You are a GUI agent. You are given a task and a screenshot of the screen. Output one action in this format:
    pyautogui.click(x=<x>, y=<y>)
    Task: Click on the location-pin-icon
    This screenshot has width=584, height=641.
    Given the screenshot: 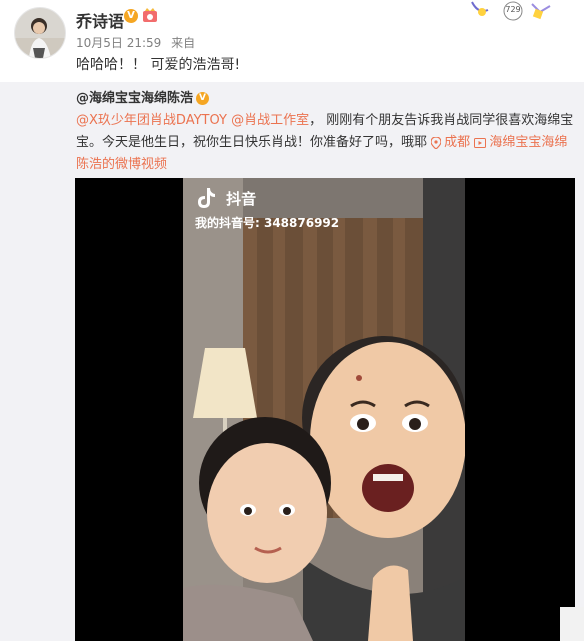 What is the action you would take?
    pyautogui.click(x=436, y=142)
    